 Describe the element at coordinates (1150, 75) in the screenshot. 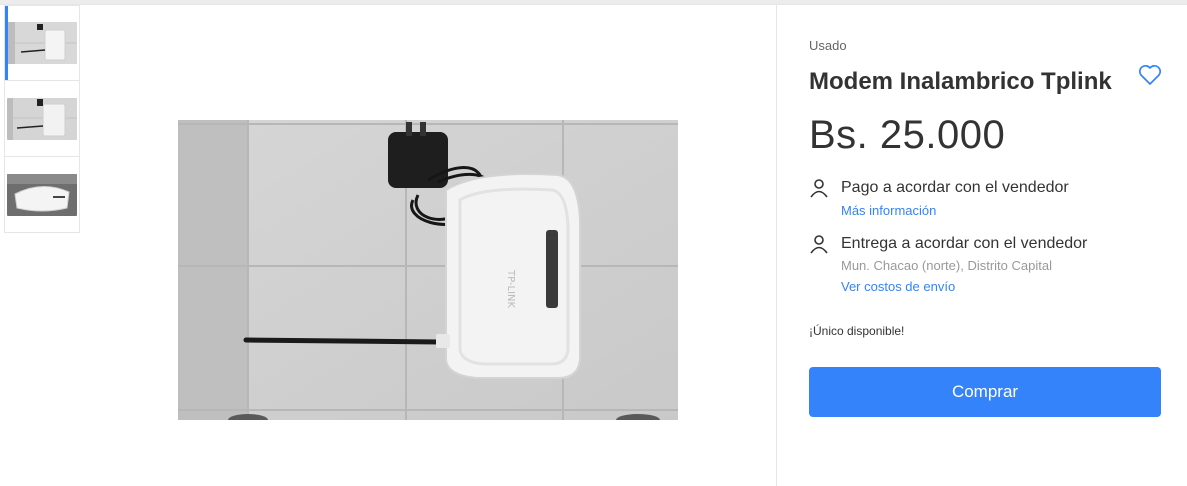

I see `heart-outline-icon` at that location.